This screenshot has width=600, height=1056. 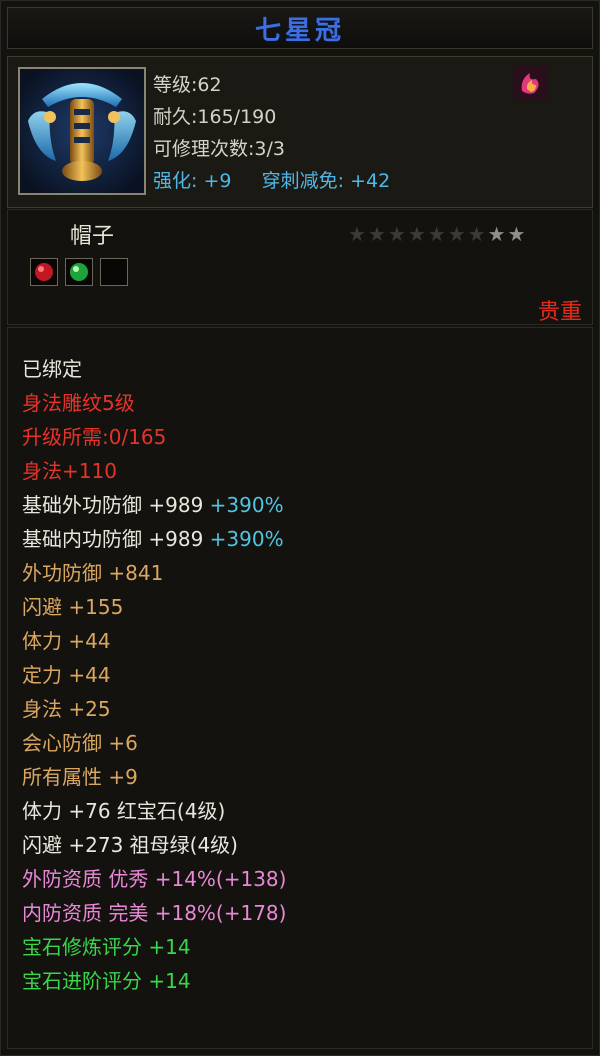 I want to click on attribute-line: 体力 +44, so click(x=66, y=641).